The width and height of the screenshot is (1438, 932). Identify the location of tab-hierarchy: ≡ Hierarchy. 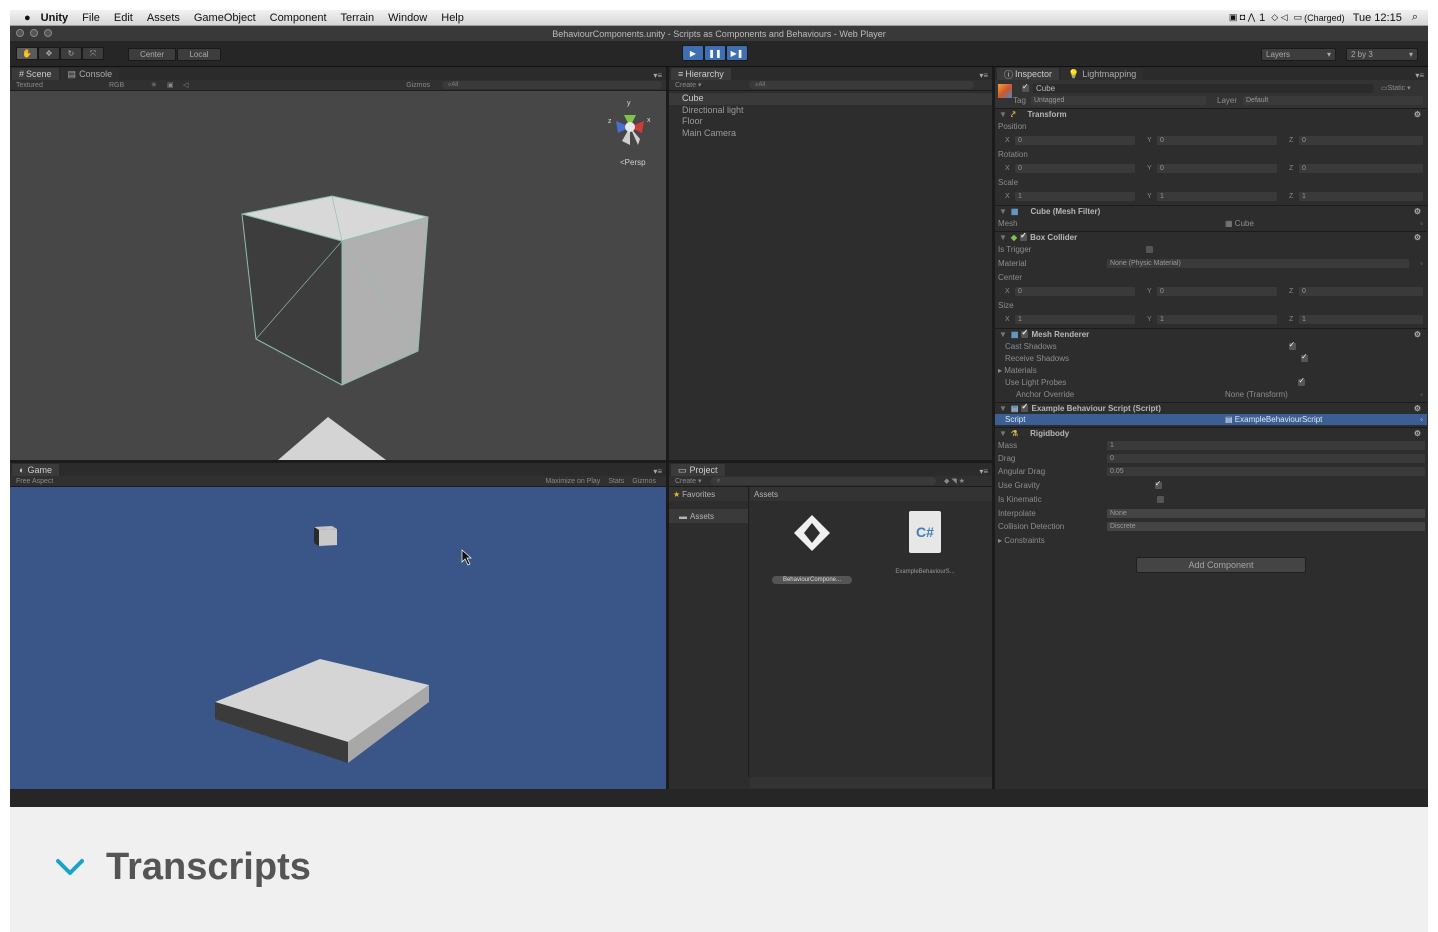
(701, 74).